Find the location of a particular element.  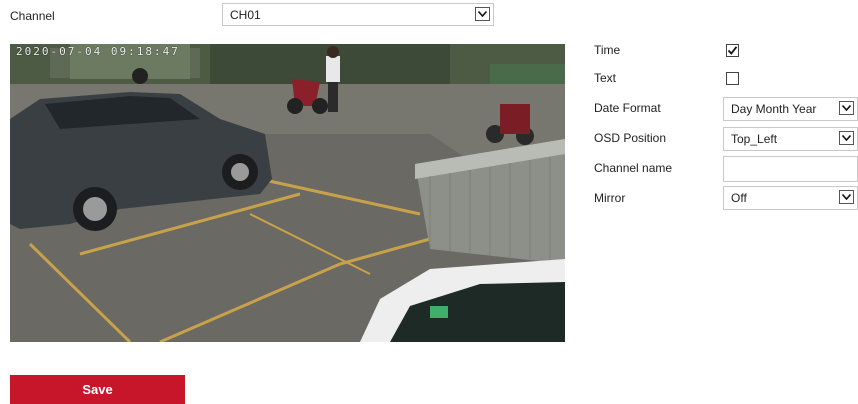

osd-position-label: OSD Position is located at coordinates (630, 138).